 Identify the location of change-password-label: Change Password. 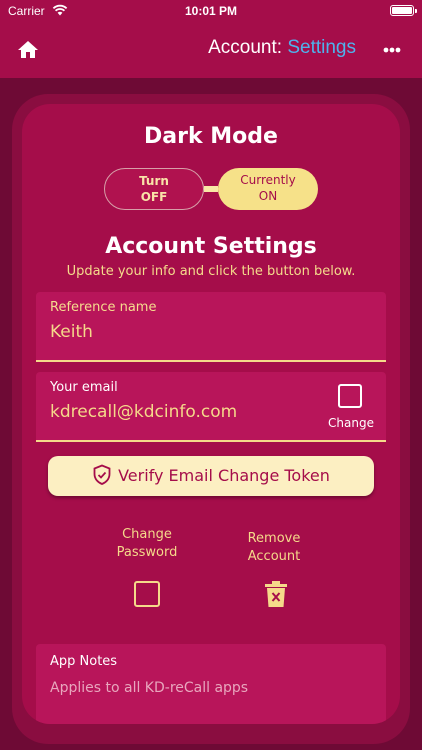
(147, 544).